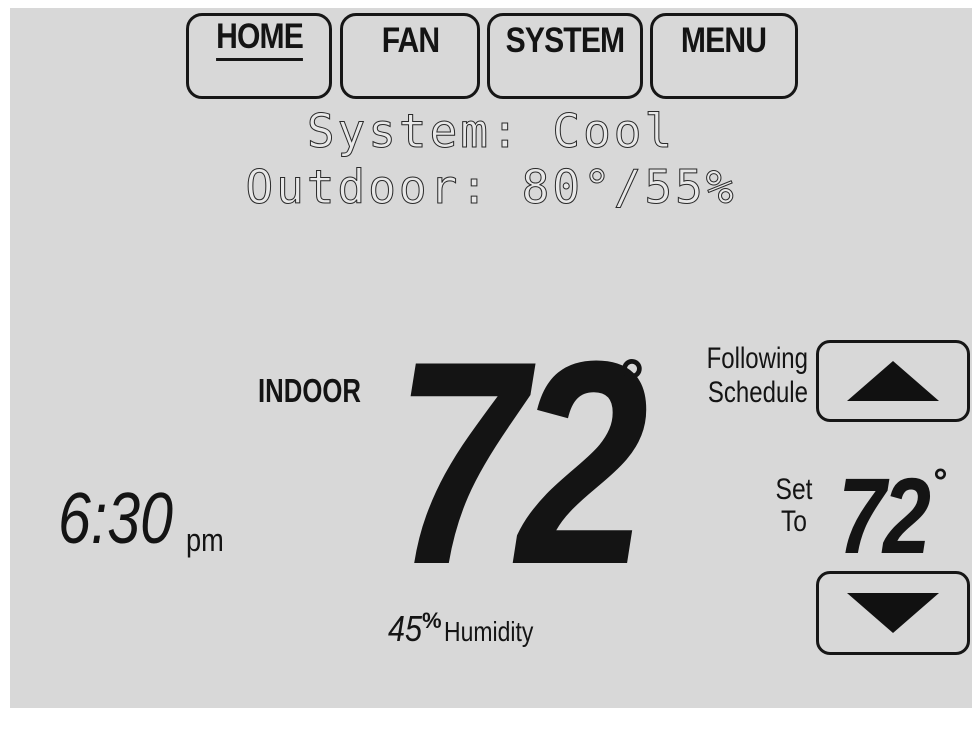 Image resolution: width=974 pixels, height=731 pixels. I want to click on system-button-label: SYSTEM, so click(565, 40).